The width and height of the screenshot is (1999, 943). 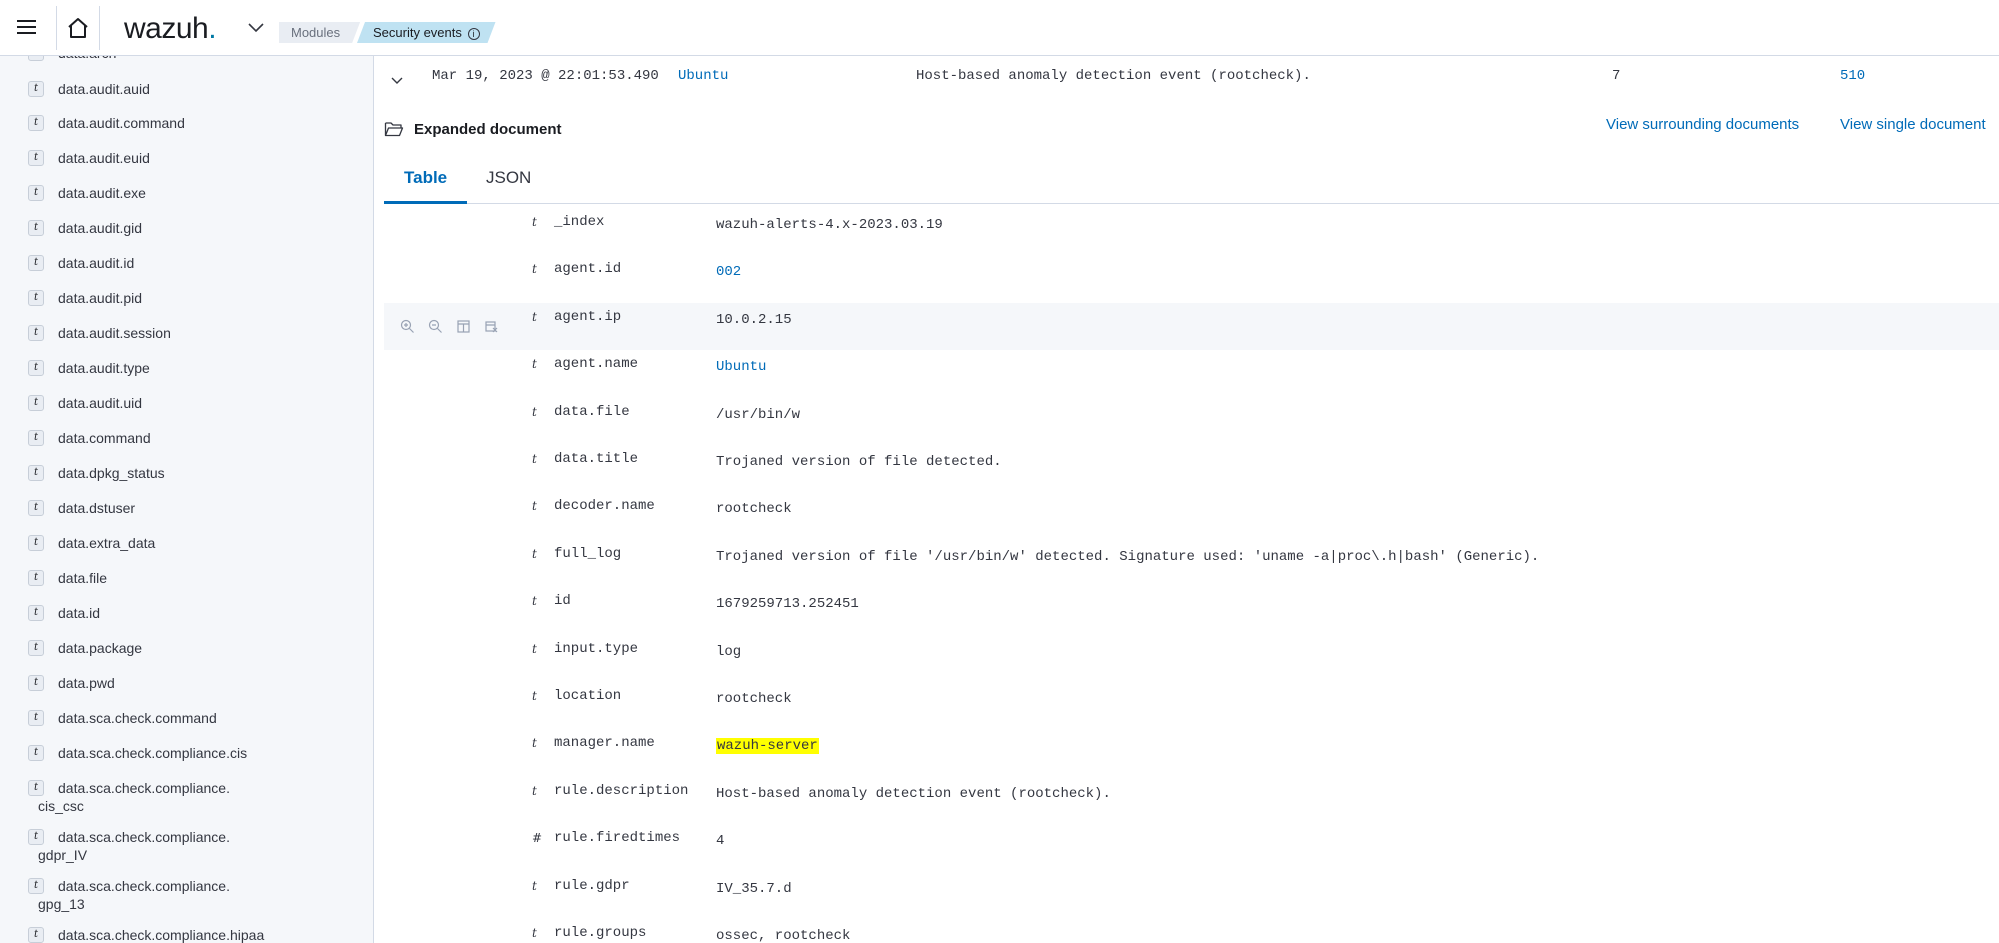 I want to click on sidebar-field-label-line: data.audit.auid, so click(x=104, y=89).